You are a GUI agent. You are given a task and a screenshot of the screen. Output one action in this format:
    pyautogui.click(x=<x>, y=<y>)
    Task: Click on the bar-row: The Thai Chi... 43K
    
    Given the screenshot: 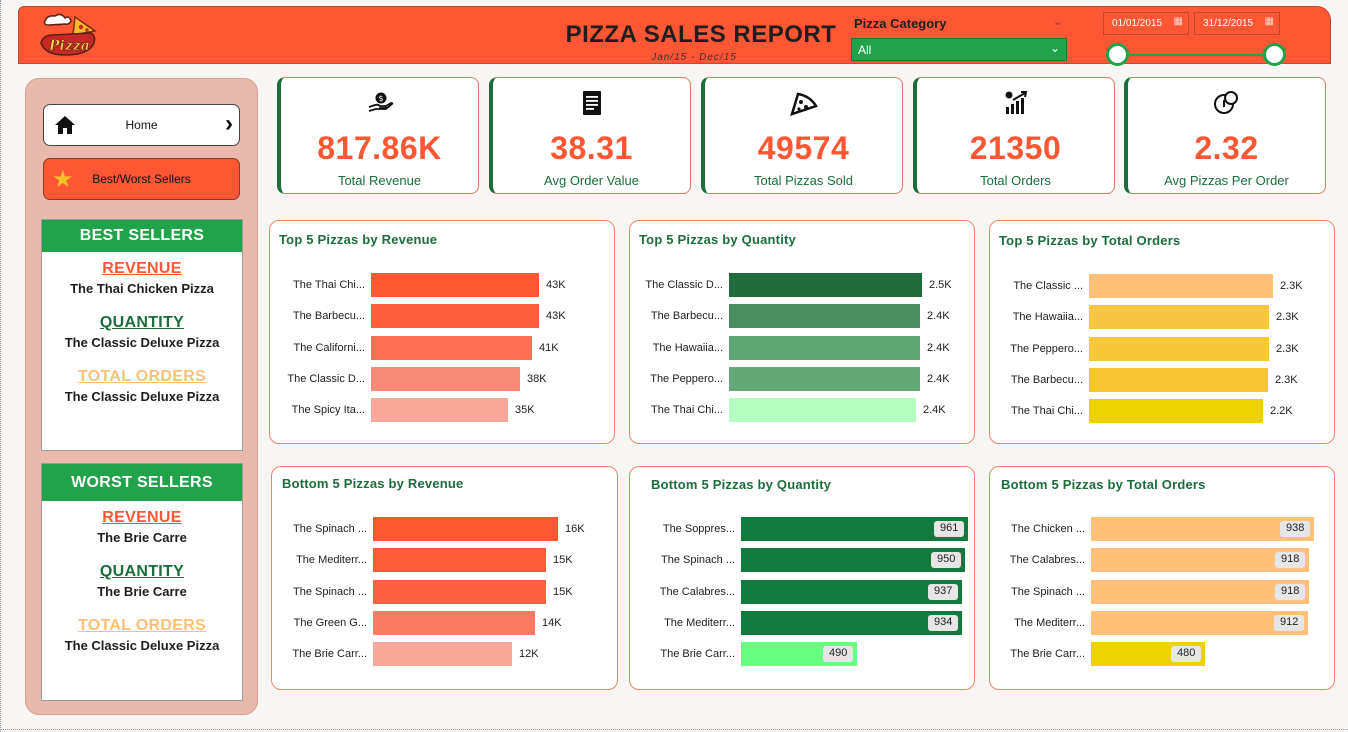 What is the action you would take?
    pyautogui.click(x=442, y=286)
    